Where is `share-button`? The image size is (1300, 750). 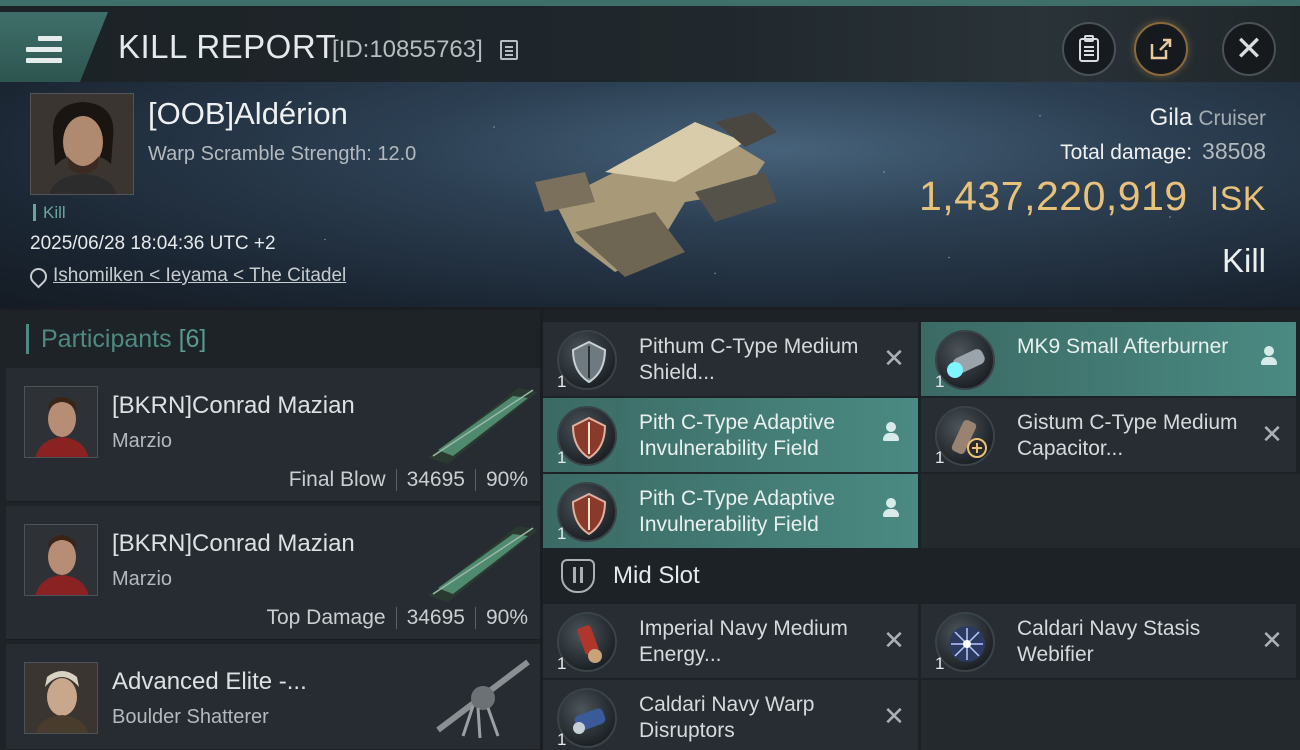 share-button is located at coordinates (1161, 49).